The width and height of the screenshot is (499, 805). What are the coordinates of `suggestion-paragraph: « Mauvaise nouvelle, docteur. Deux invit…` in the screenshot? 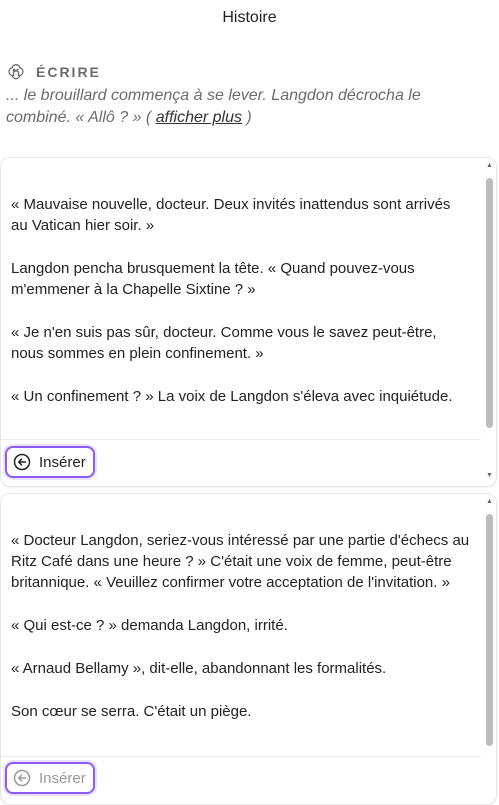 It's located at (231, 215).